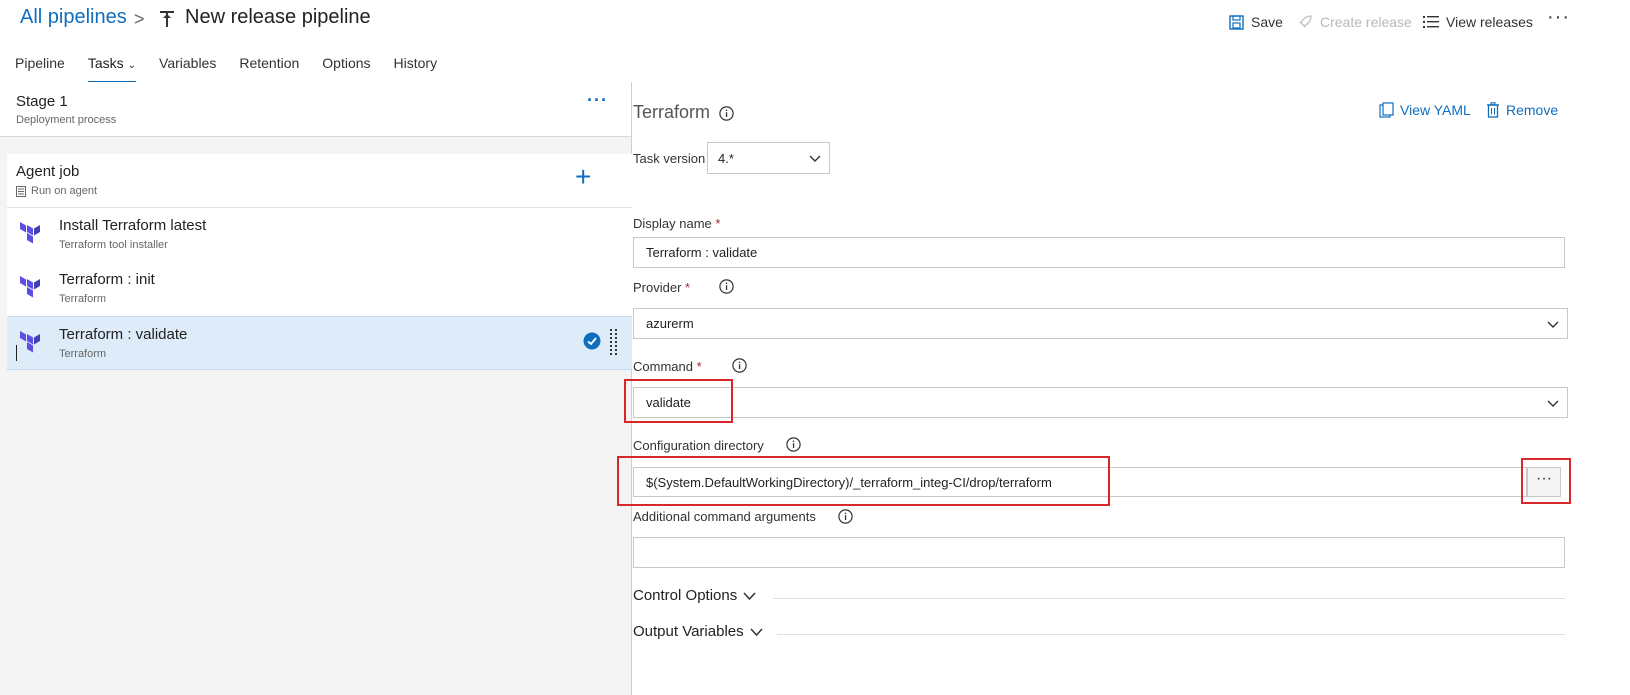 Image resolution: width=1630 pixels, height=695 pixels. I want to click on agent-job-subtitle-text: Run on agent, so click(64, 191).